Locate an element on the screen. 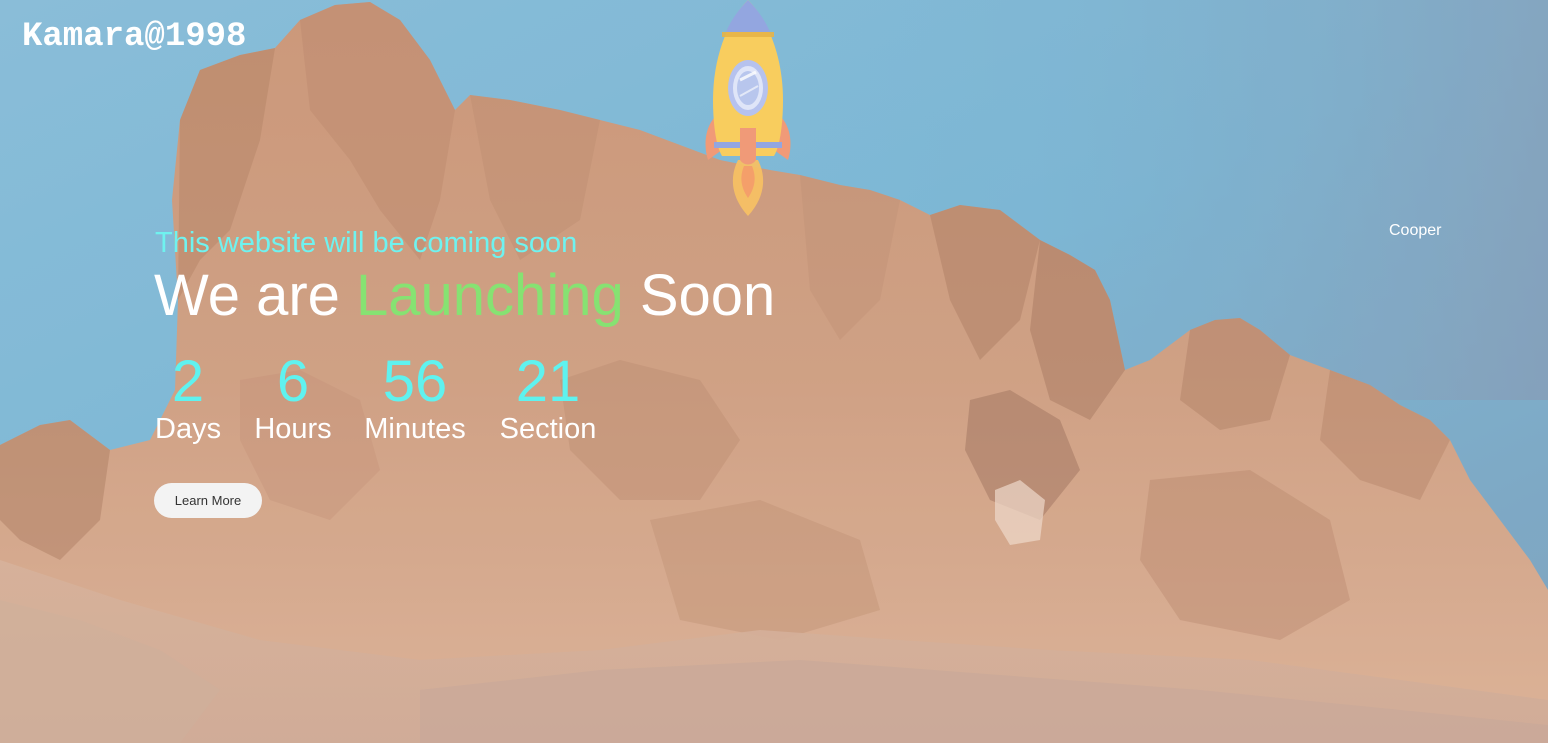  brand-logo: Kamara@1998 is located at coordinates (134, 37).